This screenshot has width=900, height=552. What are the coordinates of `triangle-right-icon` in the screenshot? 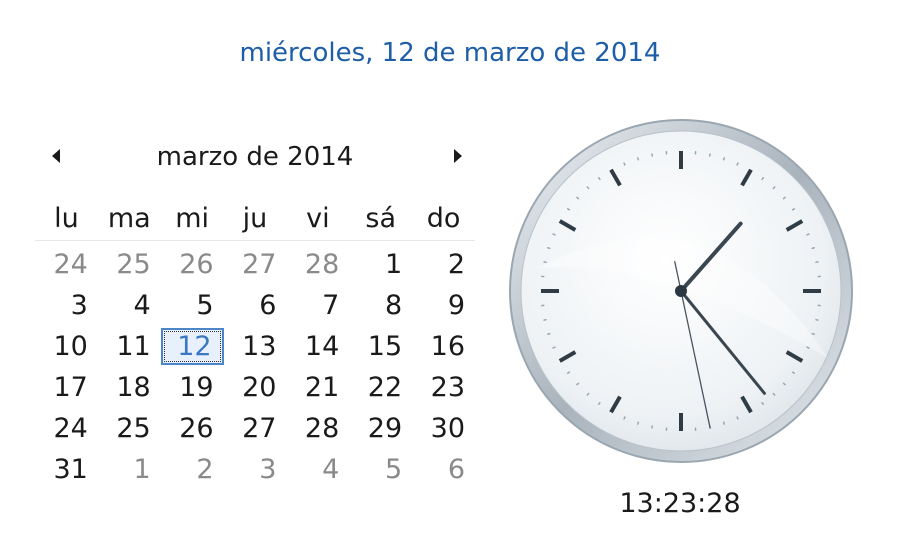 It's located at (458, 156).